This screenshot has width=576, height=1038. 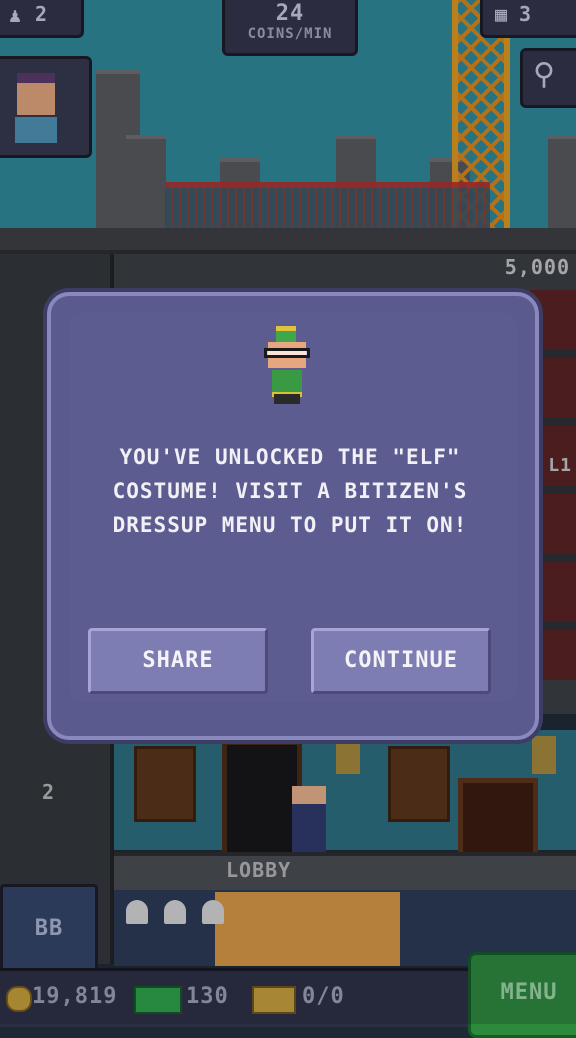 I want to click on continue-button: CONTINUE, so click(x=401, y=661).